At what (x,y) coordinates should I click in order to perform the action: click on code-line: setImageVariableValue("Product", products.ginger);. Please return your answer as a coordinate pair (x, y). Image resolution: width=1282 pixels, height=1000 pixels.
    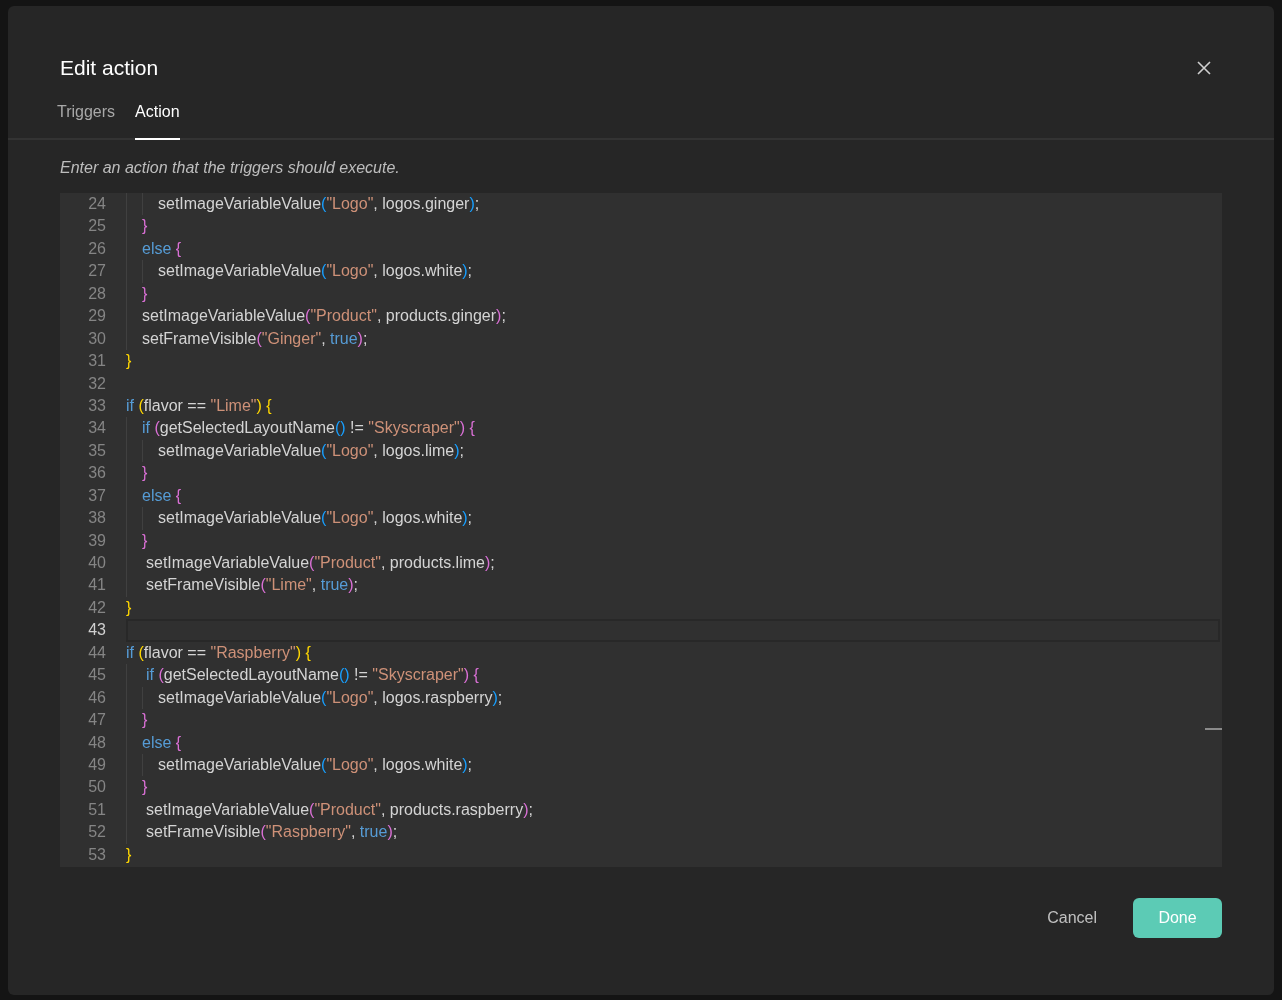
    Looking at the image, I should click on (316, 316).